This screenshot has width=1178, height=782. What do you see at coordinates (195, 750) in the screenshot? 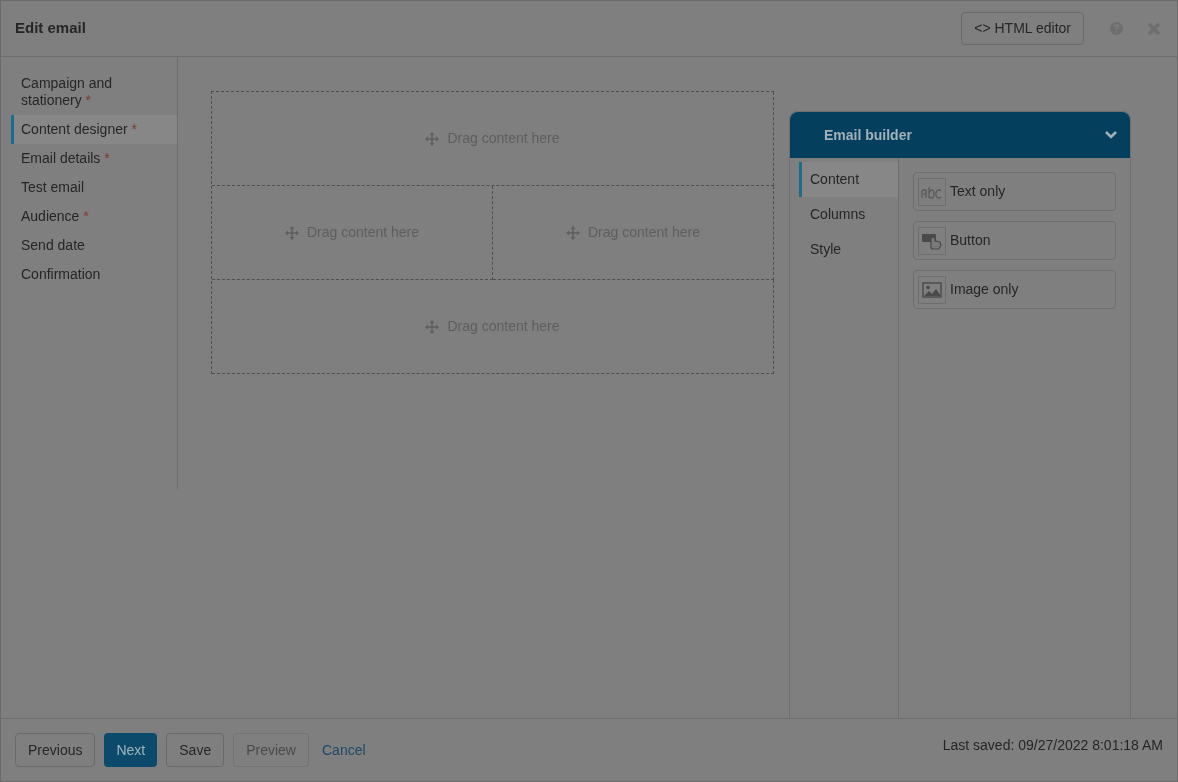
I see `footer-button: Save` at bounding box center [195, 750].